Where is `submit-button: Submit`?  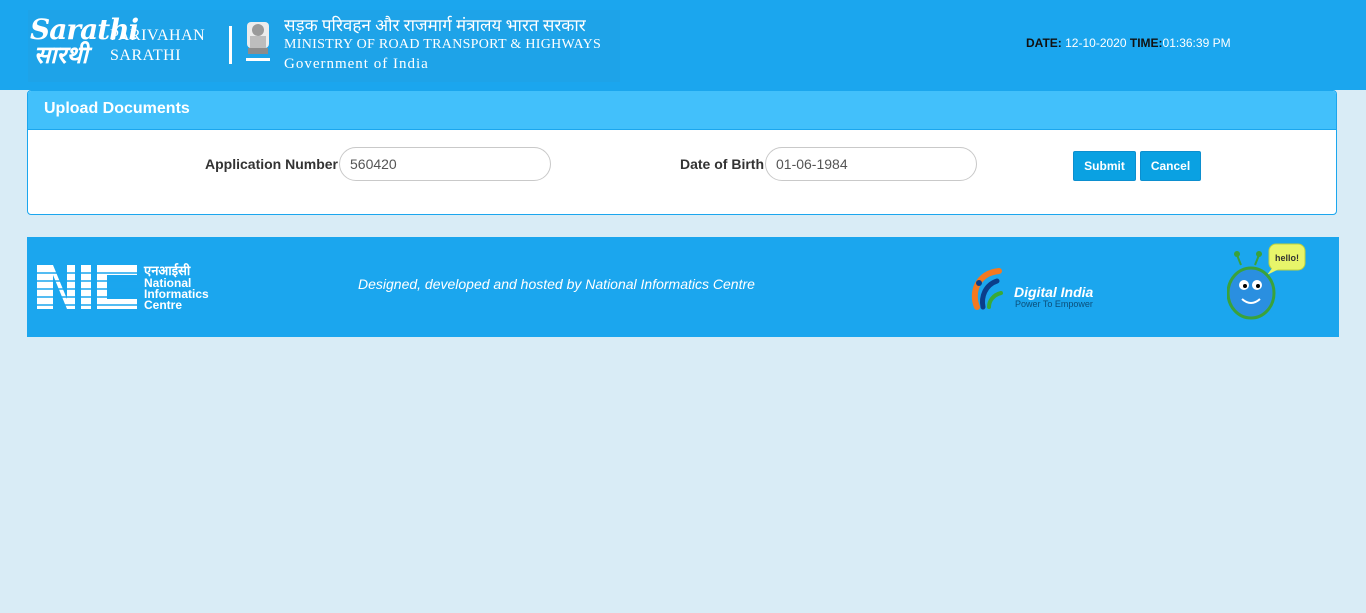 submit-button: Submit is located at coordinates (1104, 166).